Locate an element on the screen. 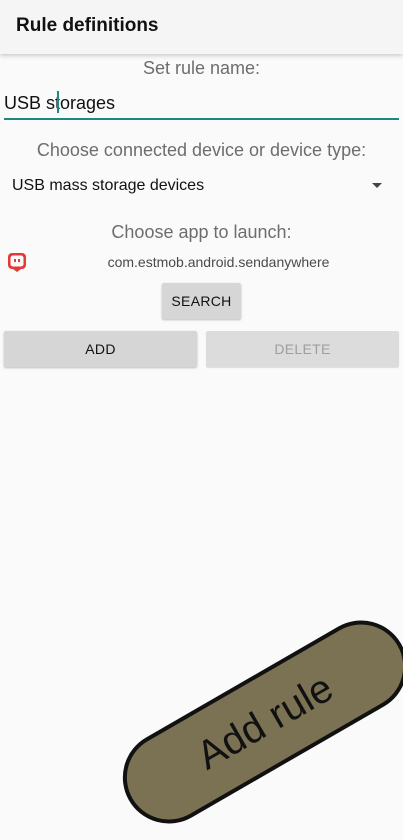 The image size is (403, 840). text-cursor is located at coordinates (58, 102).